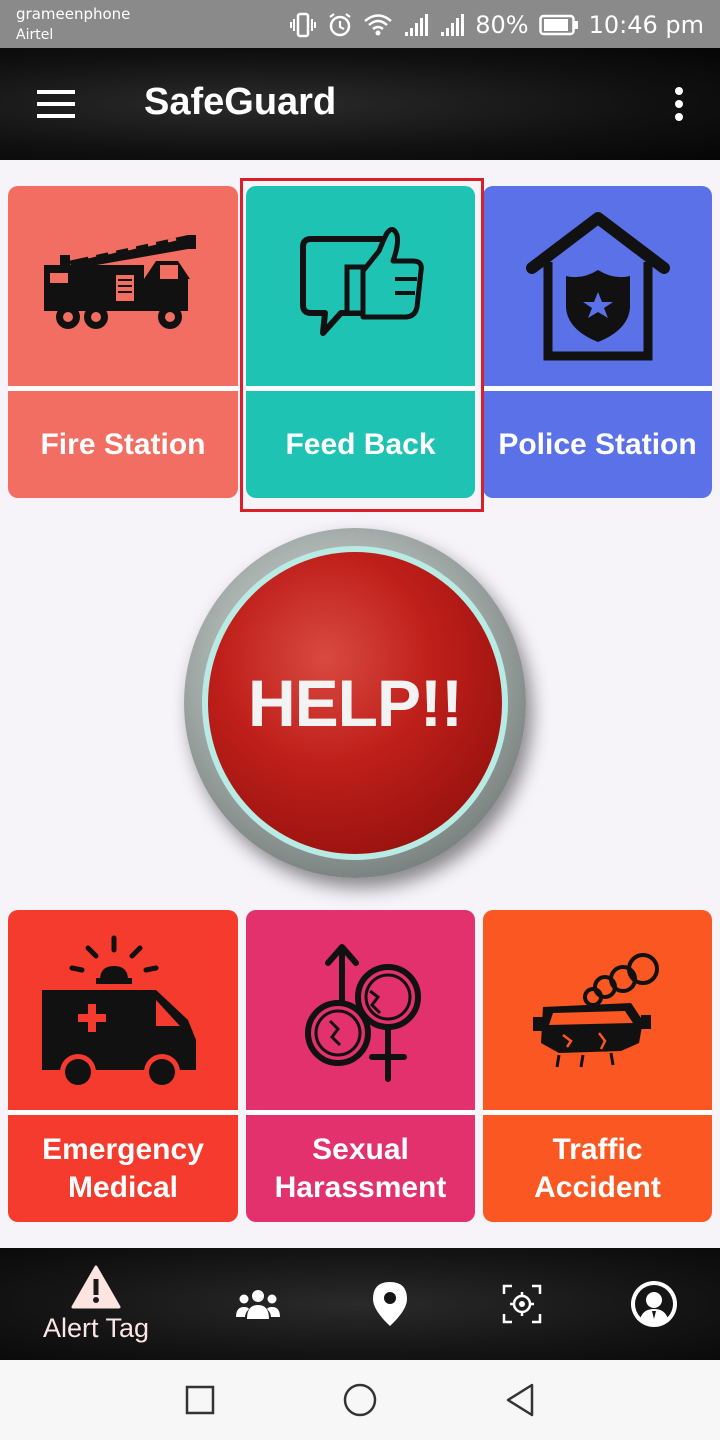 Image resolution: width=720 pixels, height=1440 pixels. What do you see at coordinates (123, 286) in the screenshot?
I see `fire-truck-icon` at bounding box center [123, 286].